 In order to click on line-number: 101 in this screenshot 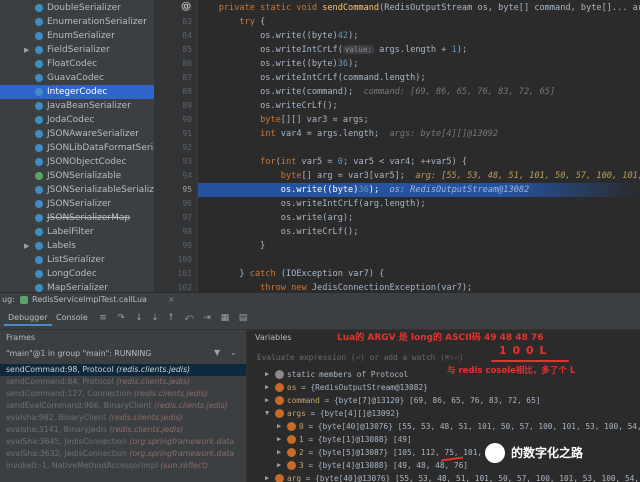, I will do `click(173, 274)`.